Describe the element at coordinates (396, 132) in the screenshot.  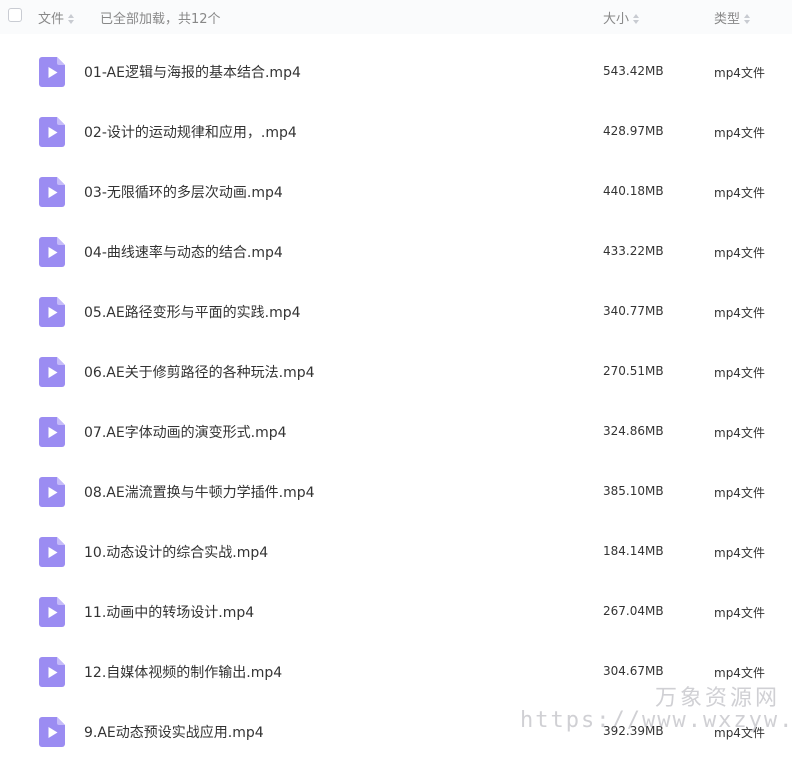
I see `file-row: 02-设计的运动规律和应用，.mp4 428.97MB mp4文件` at that location.